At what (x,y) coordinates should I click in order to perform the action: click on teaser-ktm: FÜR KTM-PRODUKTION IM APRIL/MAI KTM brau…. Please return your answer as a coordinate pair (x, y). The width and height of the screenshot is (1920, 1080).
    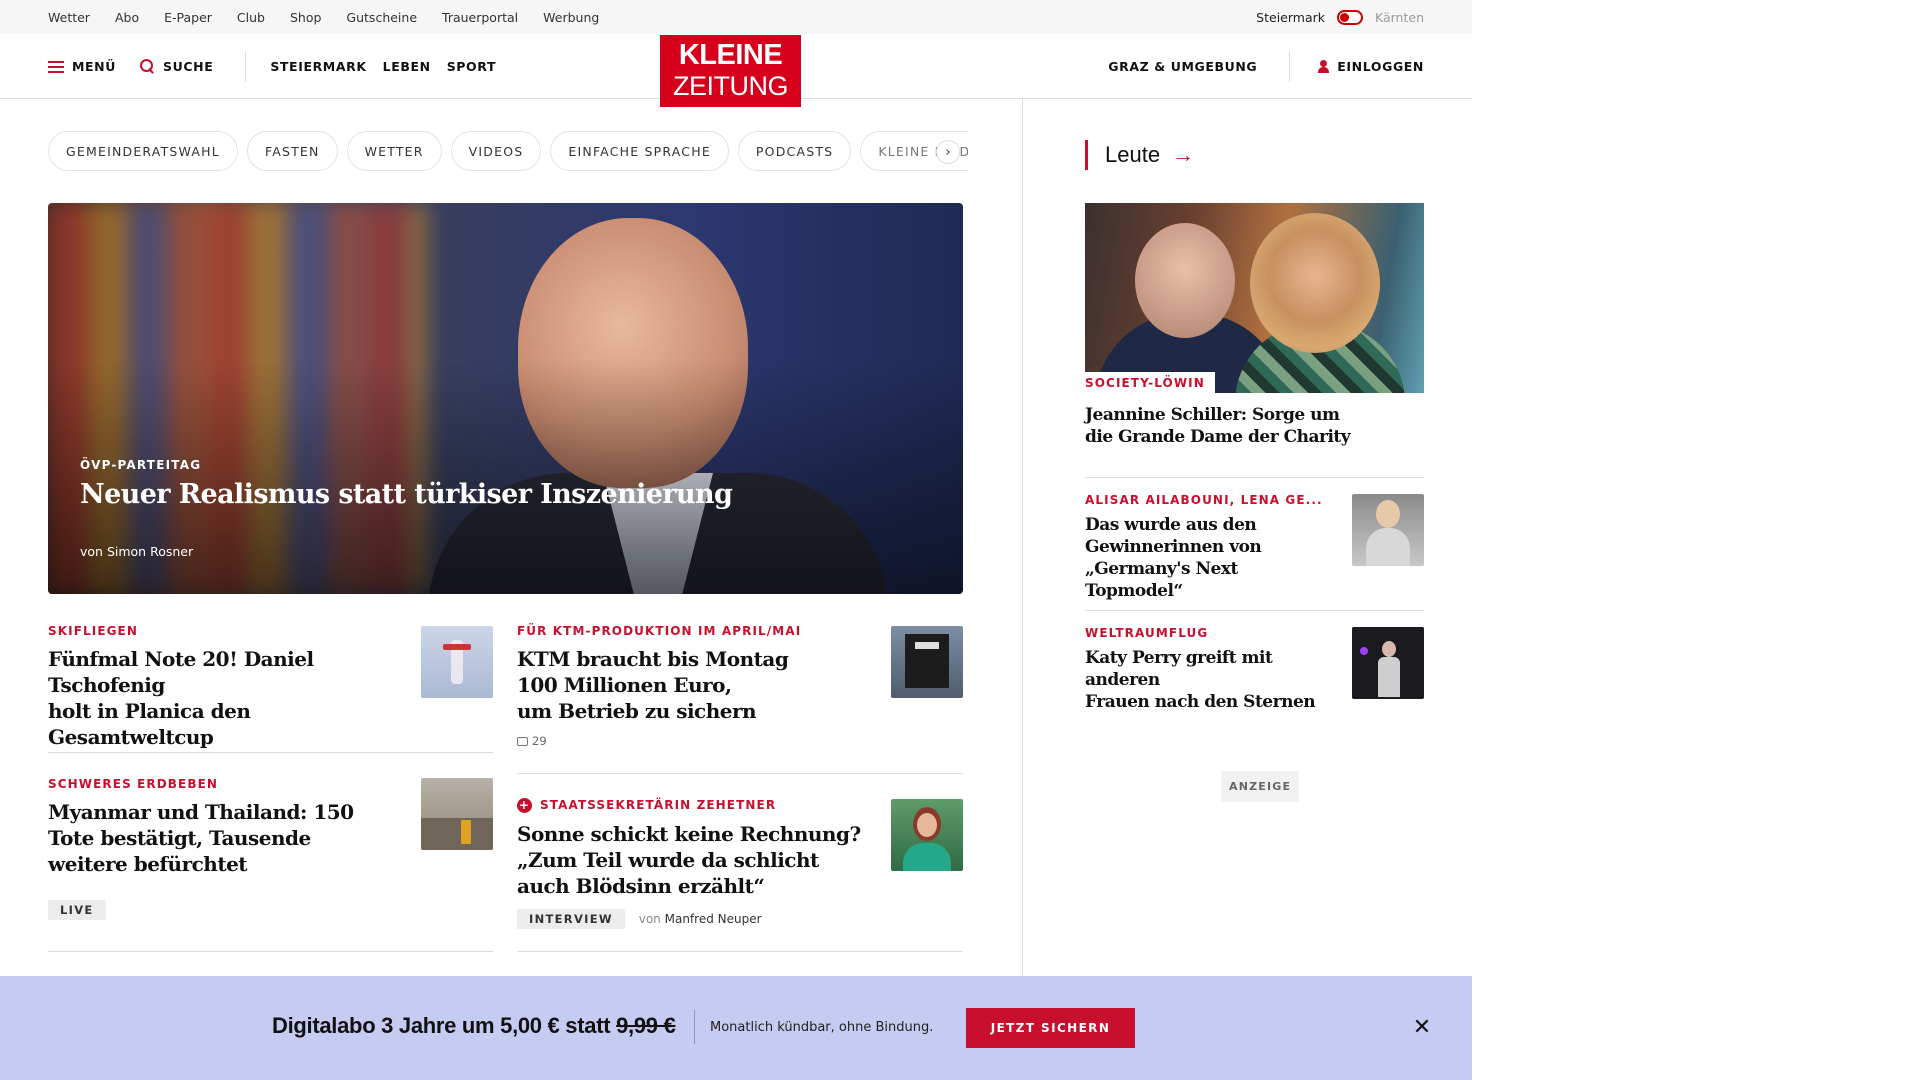
    Looking at the image, I should click on (702, 686).